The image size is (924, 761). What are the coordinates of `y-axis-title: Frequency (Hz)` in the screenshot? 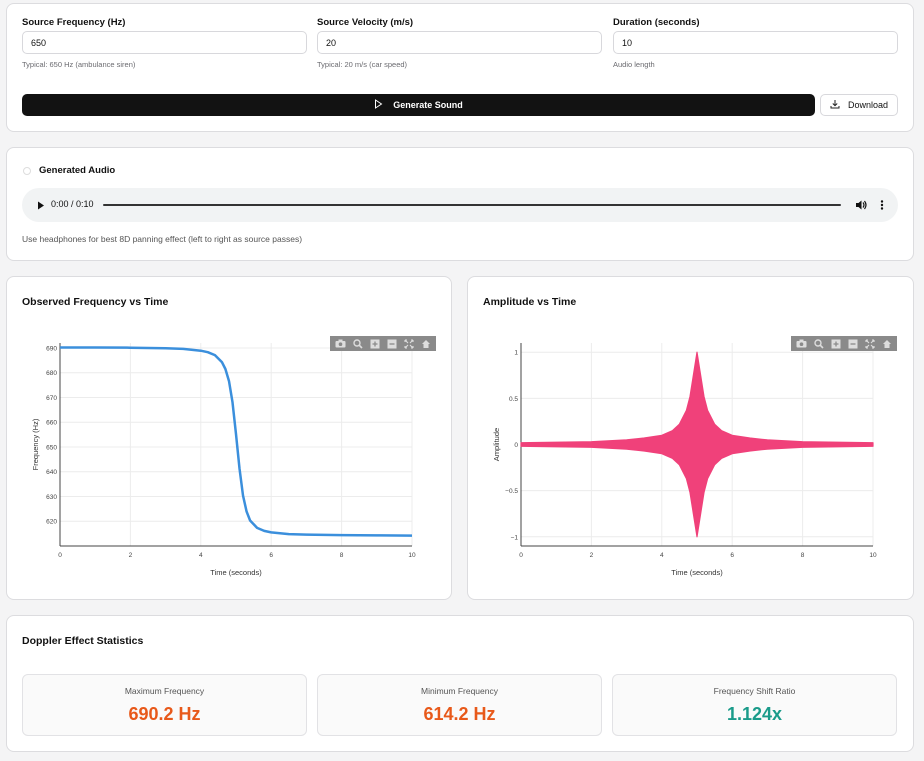 It's located at (35, 444).